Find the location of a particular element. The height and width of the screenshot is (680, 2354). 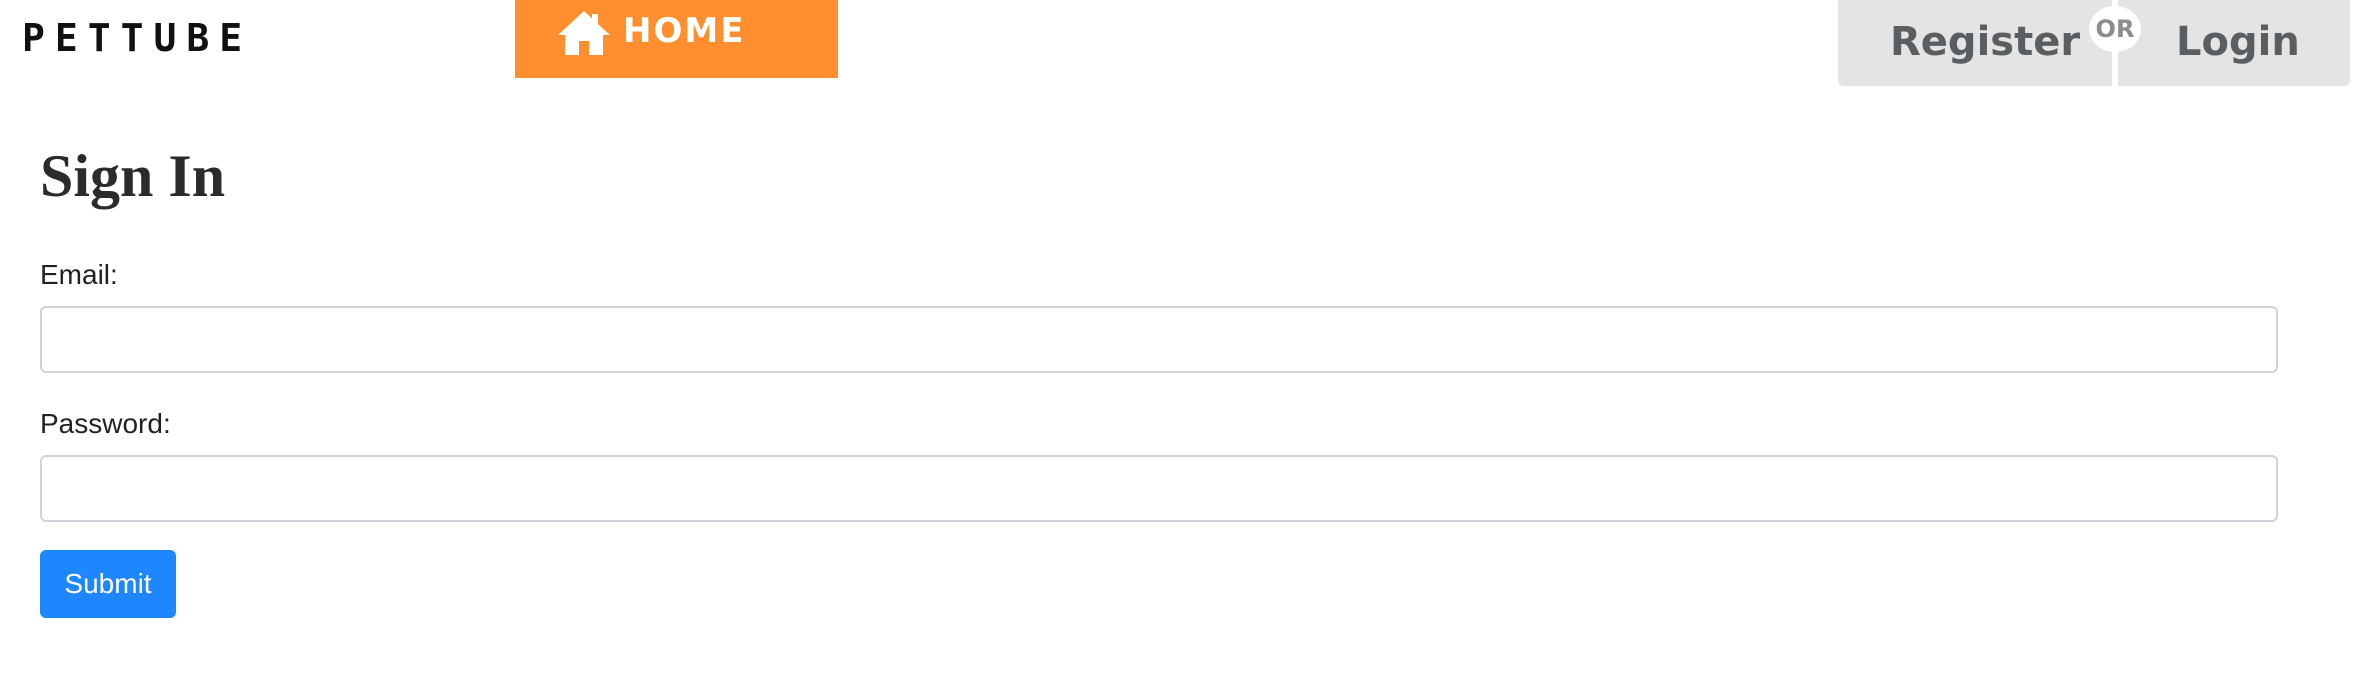

submit-button: Submit is located at coordinates (108, 584).